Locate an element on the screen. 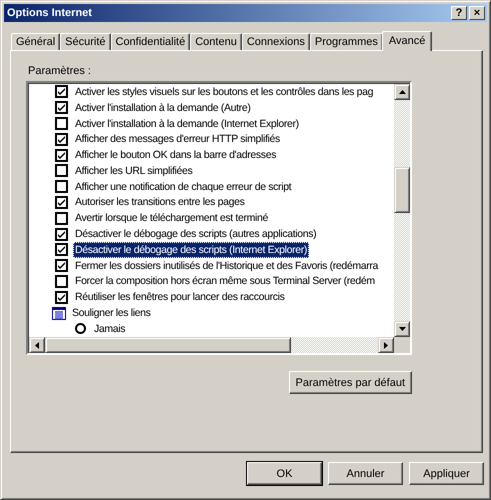 The height and width of the screenshot is (500, 491). setting-label: Fermer les dossiers inutilisés de l'Historique et des Favoris (redémarra is located at coordinates (226, 266).